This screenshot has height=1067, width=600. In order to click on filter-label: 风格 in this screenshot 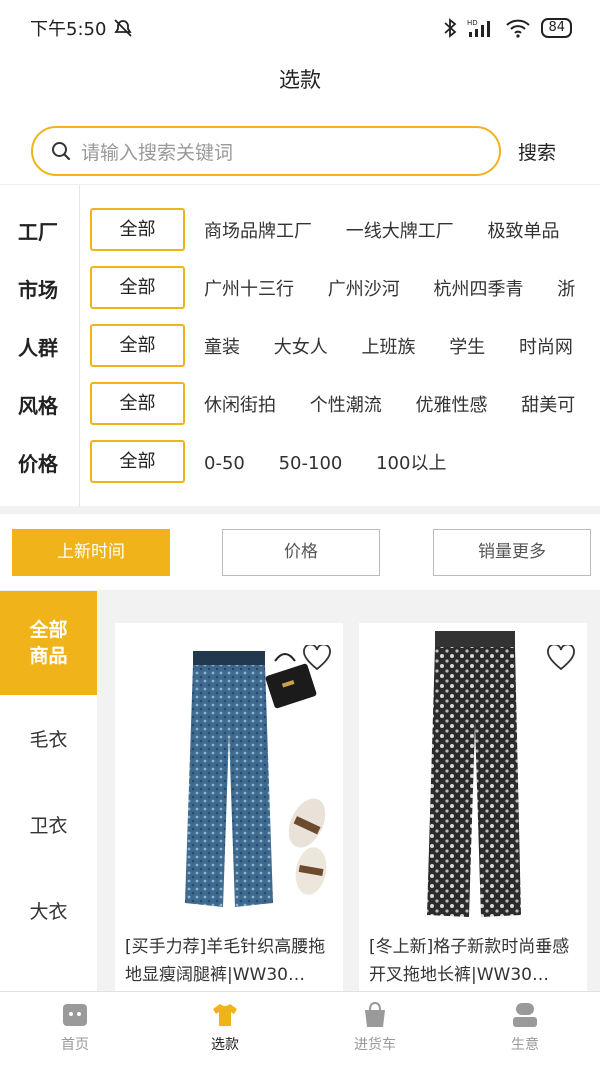, I will do `click(38, 406)`.